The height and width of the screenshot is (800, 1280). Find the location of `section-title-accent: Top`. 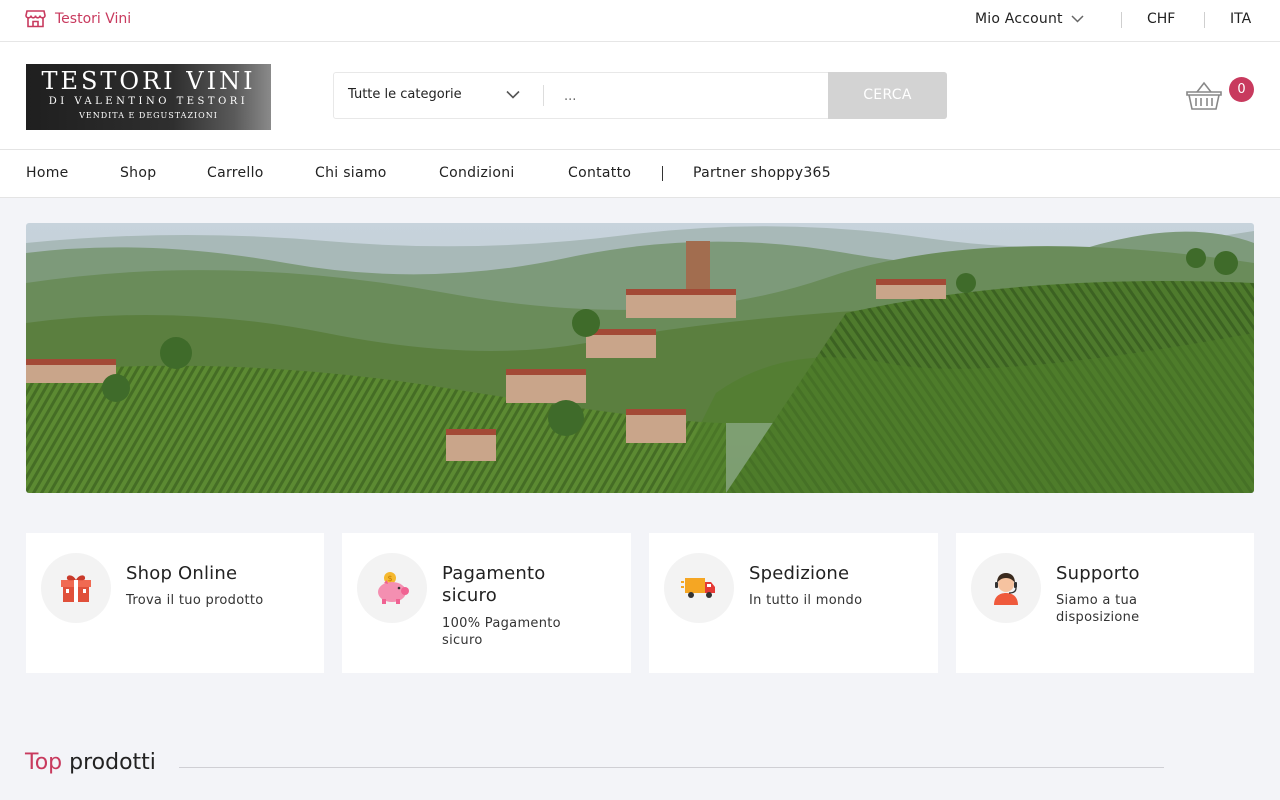

section-title-accent: Top is located at coordinates (44, 762).